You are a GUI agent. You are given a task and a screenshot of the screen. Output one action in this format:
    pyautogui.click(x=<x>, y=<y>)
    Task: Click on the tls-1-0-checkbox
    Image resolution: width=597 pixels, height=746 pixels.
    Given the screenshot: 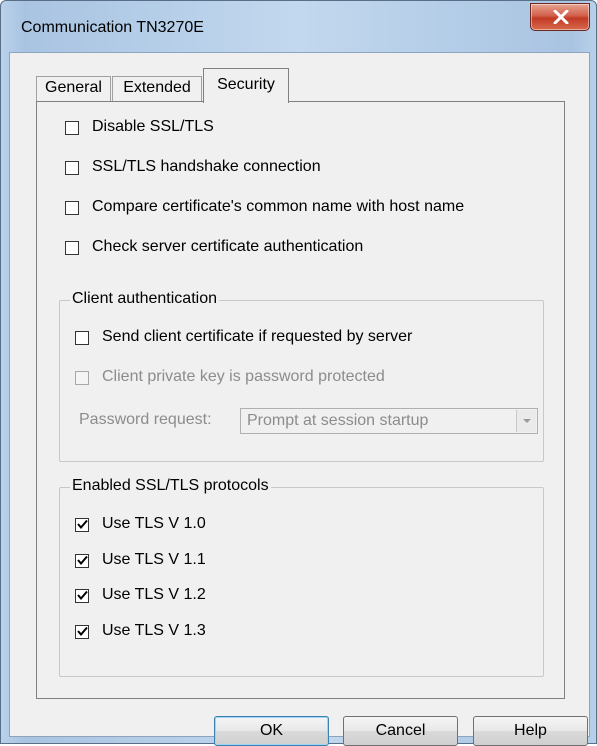 What is the action you would take?
    pyautogui.click(x=82, y=525)
    